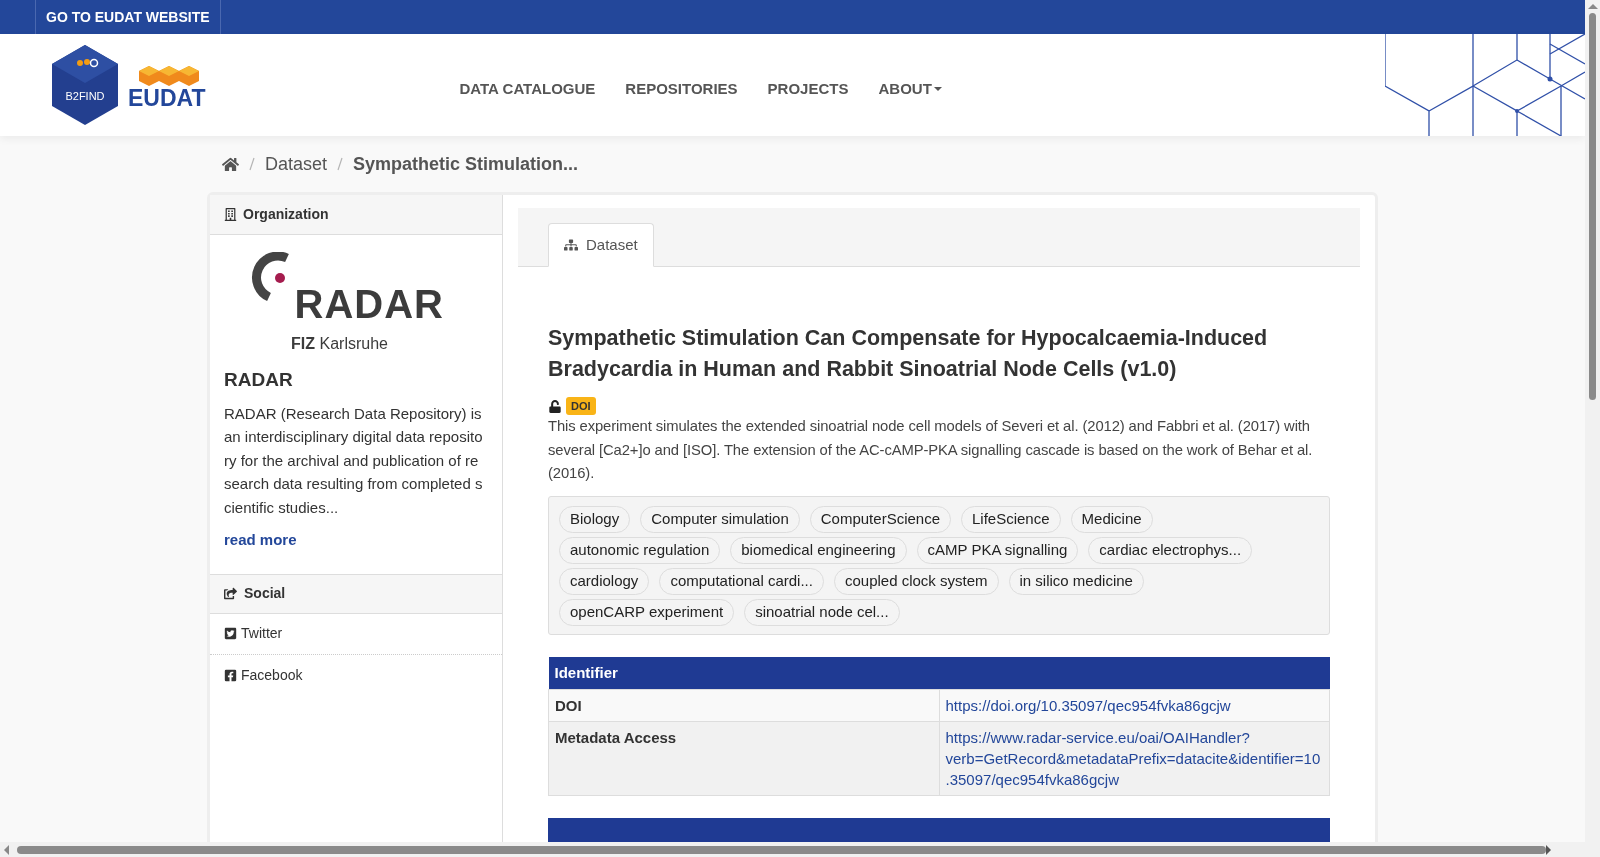  What do you see at coordinates (571, 245) in the screenshot?
I see `sitemap-icon` at bounding box center [571, 245].